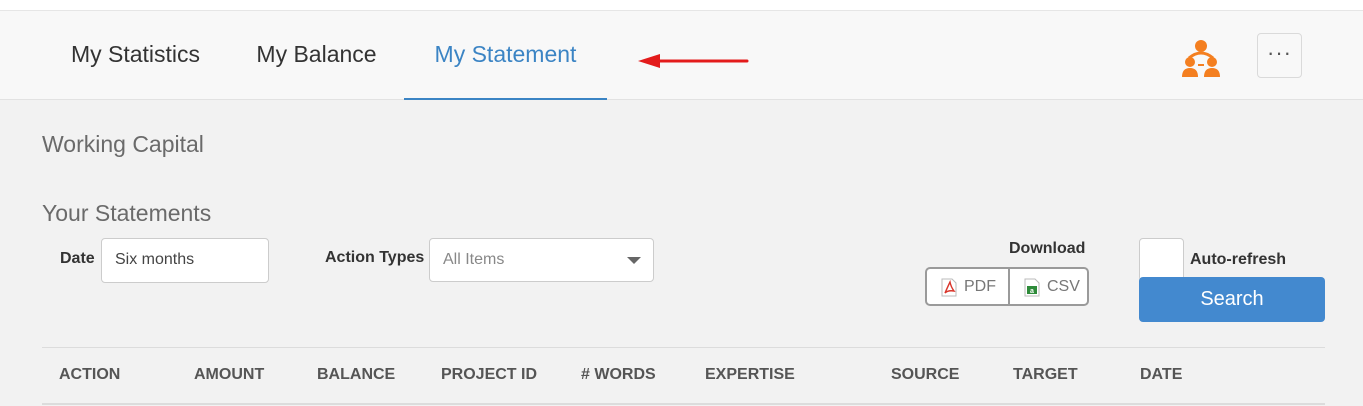 Image resolution: width=1363 pixels, height=406 pixels. Describe the element at coordinates (693, 61) in the screenshot. I see `red-arrow-icon` at that location.